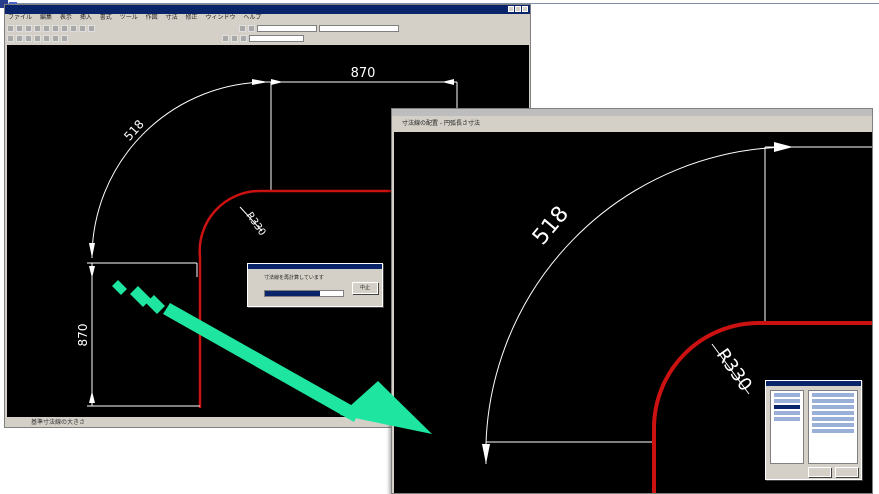  Describe the element at coordinates (119, 287) in the screenshot. I see `arrow-dash` at that location.